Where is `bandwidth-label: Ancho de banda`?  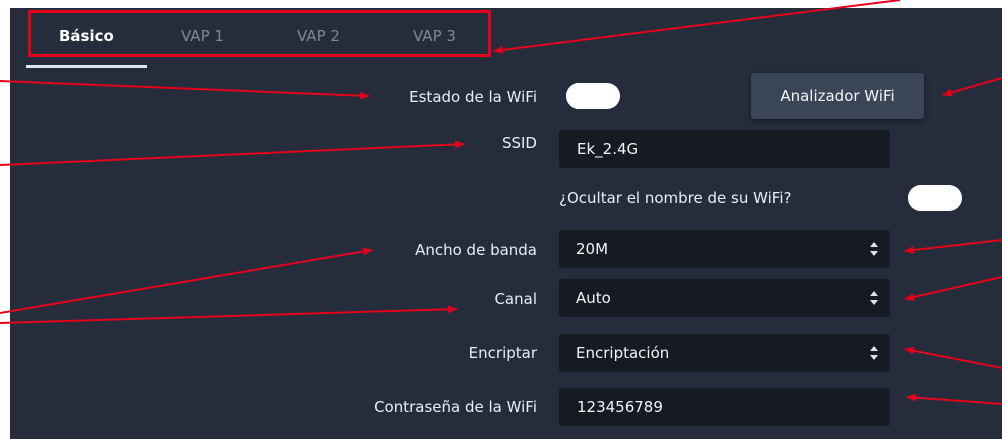
bandwidth-label: Ancho de banda is located at coordinates (476, 250).